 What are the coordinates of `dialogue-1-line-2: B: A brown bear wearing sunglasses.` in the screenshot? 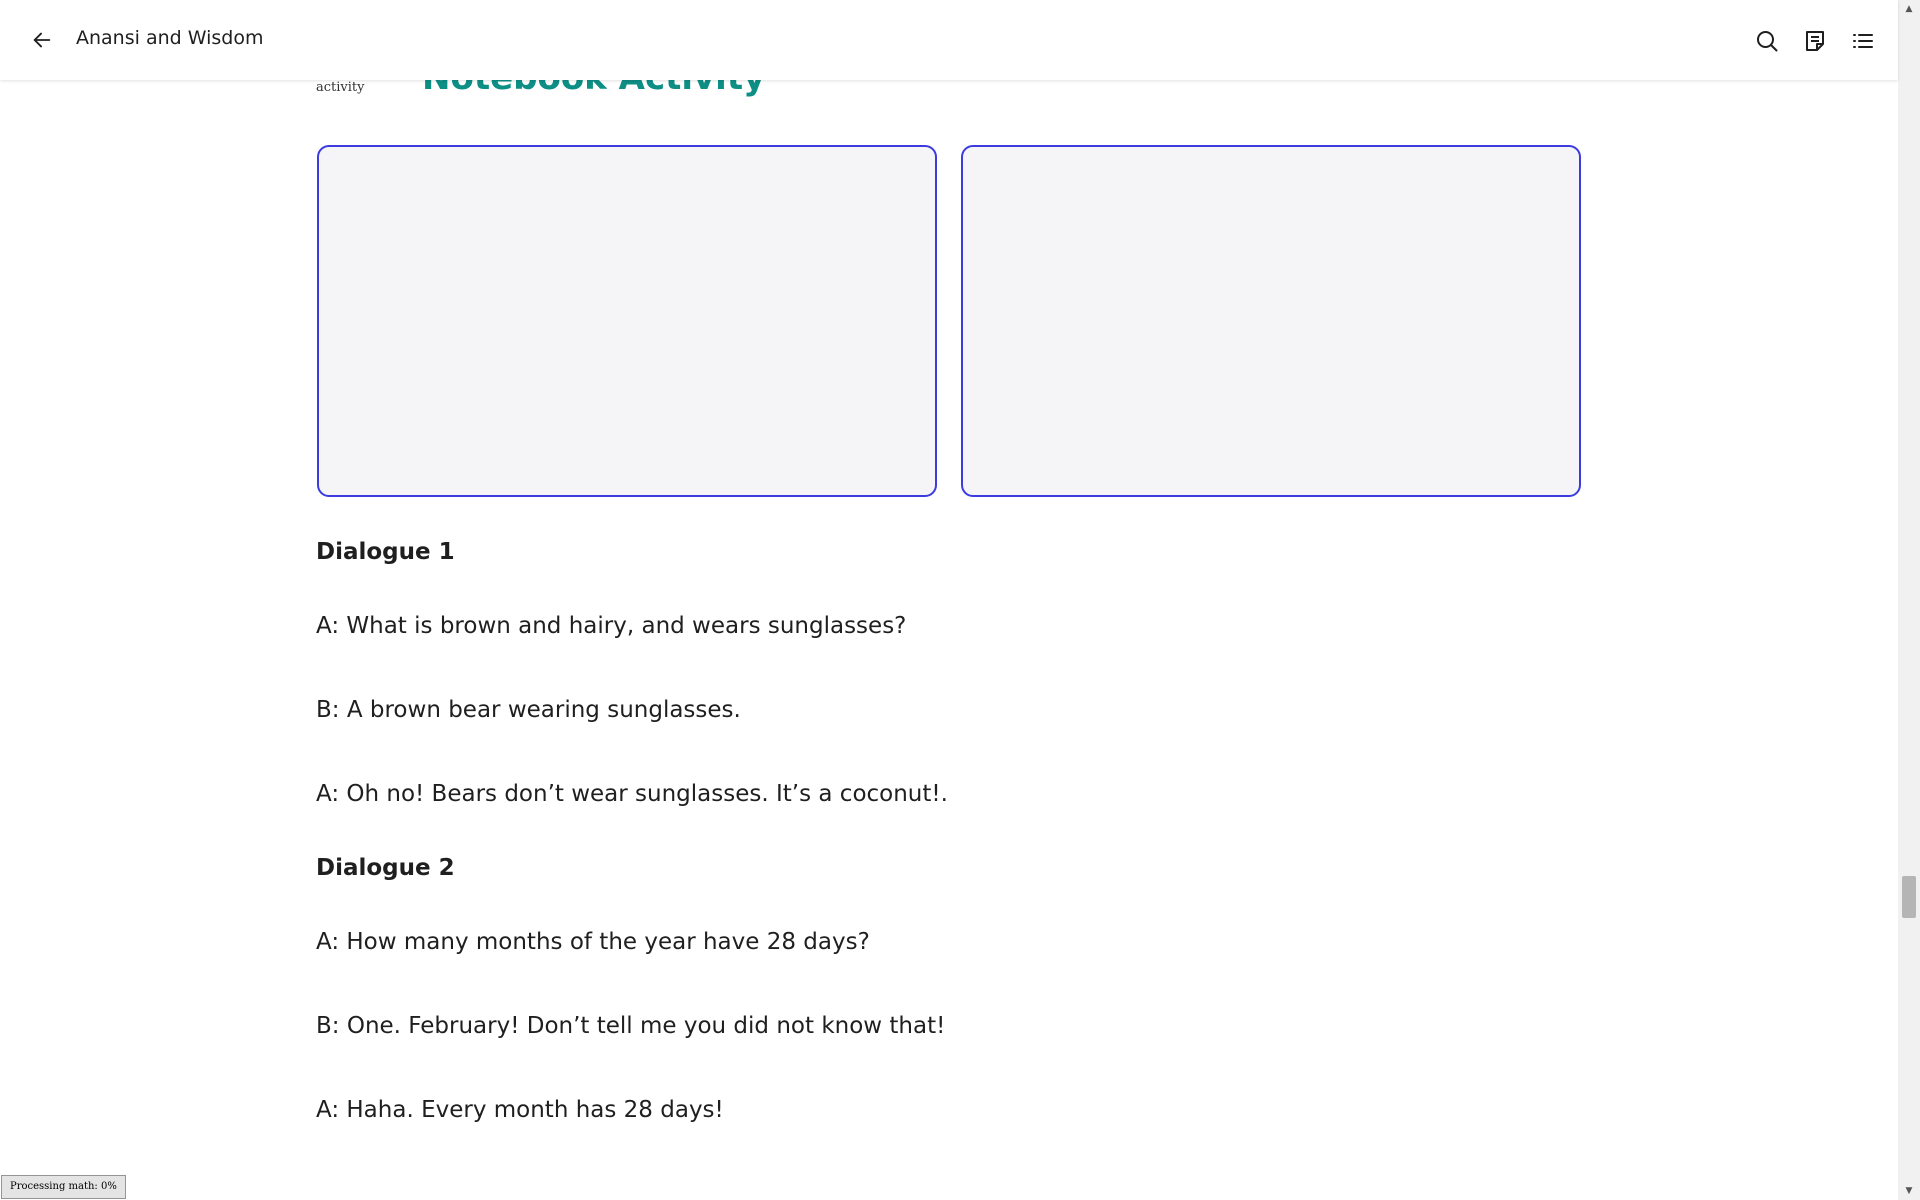 It's located at (528, 710).